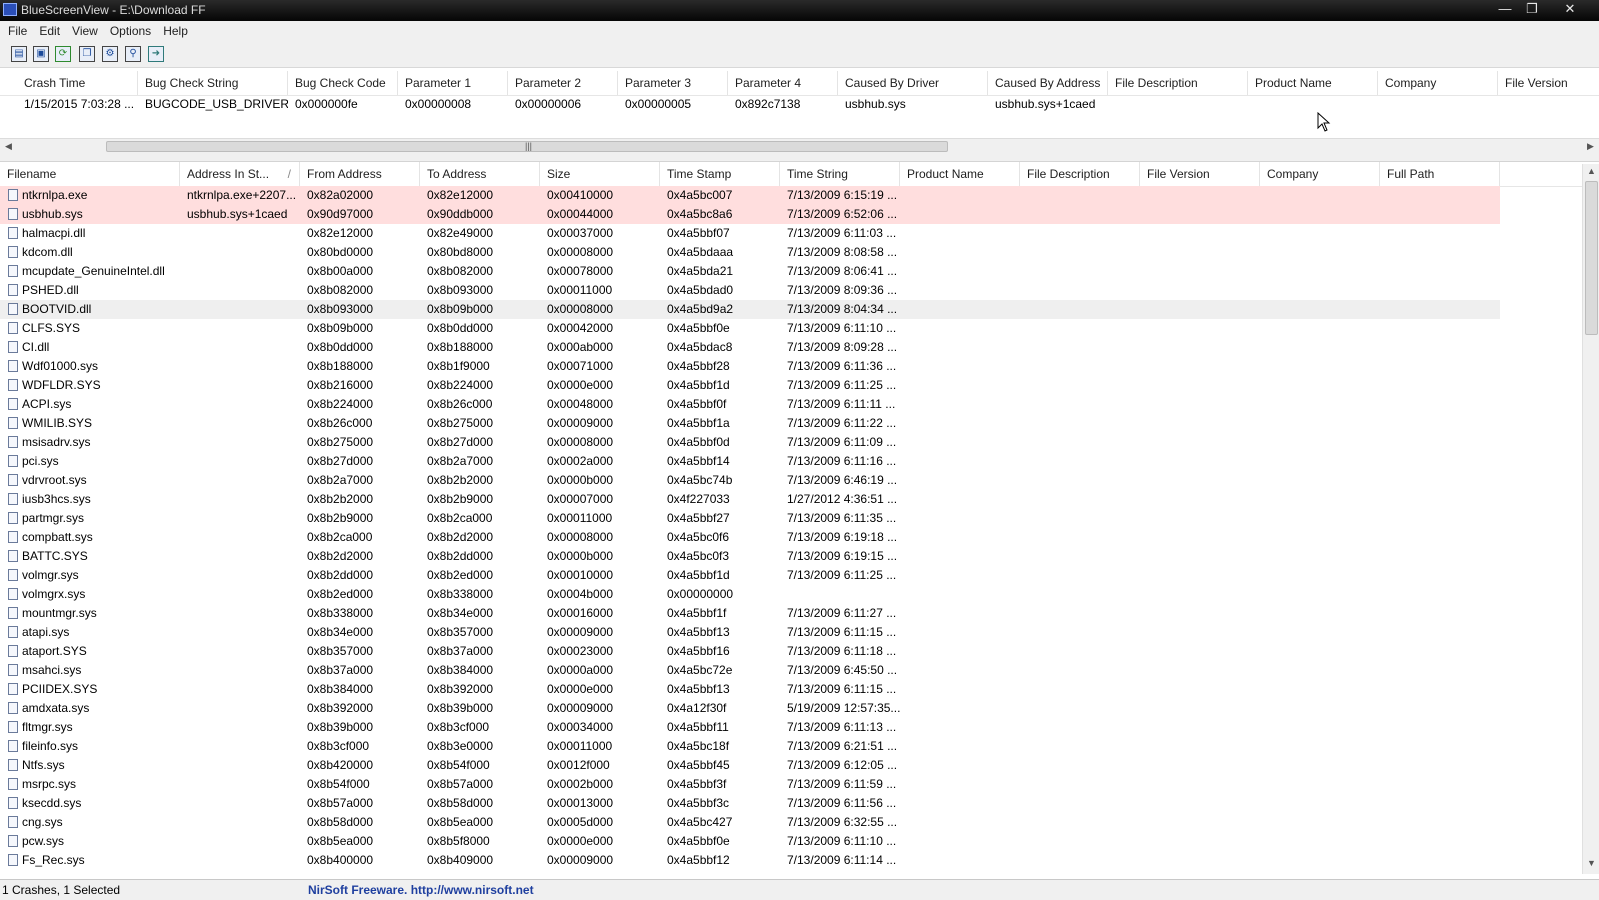  Describe the element at coordinates (128, 29) in the screenshot. I see `menu-options: Options` at that location.